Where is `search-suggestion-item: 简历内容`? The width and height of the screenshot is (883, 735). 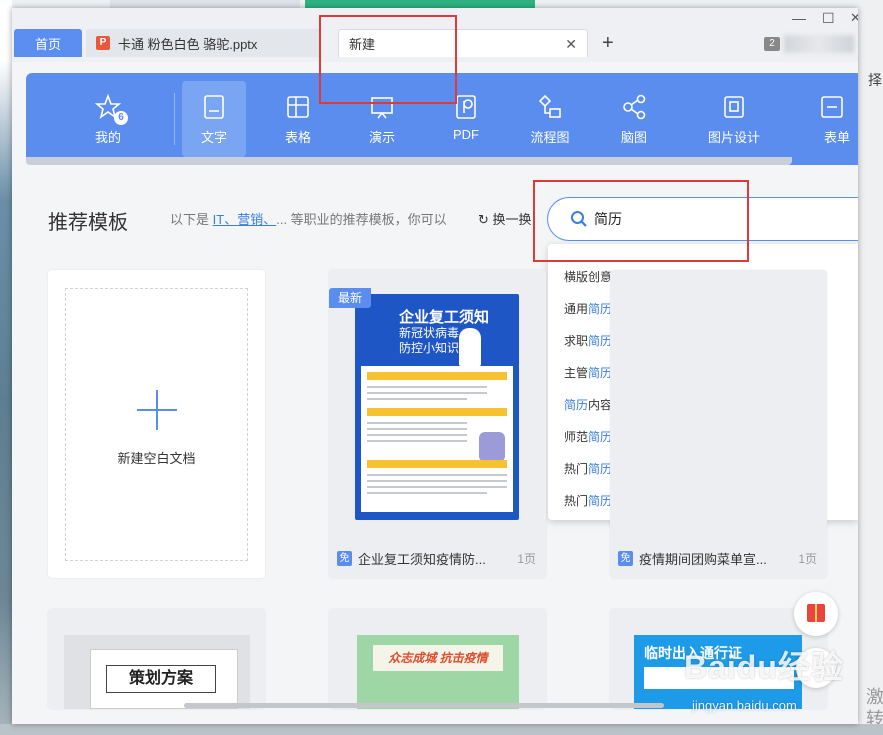
search-suggestion-item: 简历内容 is located at coordinates (588, 404).